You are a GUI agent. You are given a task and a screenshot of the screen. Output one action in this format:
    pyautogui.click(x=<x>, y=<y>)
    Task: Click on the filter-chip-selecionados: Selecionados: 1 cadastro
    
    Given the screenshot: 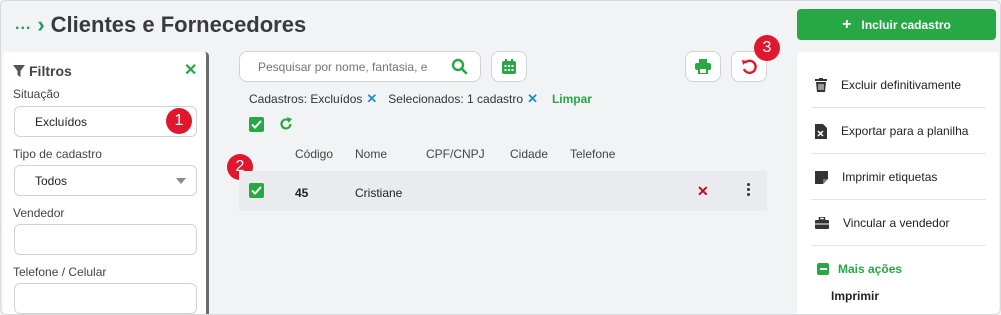 What is the action you would take?
    pyautogui.click(x=456, y=99)
    